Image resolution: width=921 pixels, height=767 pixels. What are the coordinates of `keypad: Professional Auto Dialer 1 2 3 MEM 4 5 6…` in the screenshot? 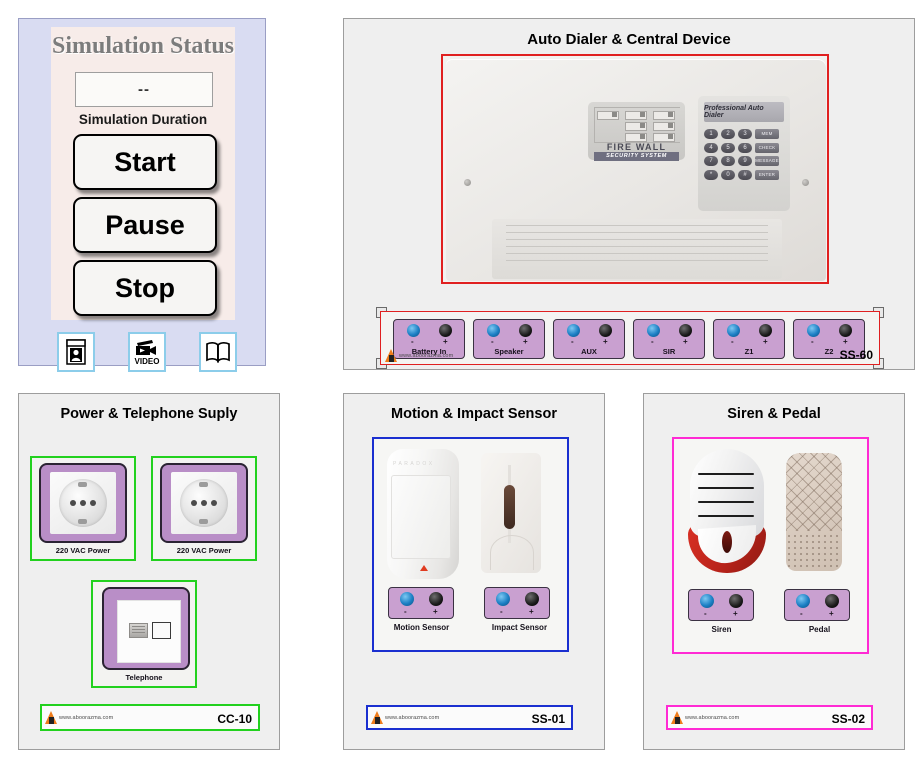 It's located at (744, 153).